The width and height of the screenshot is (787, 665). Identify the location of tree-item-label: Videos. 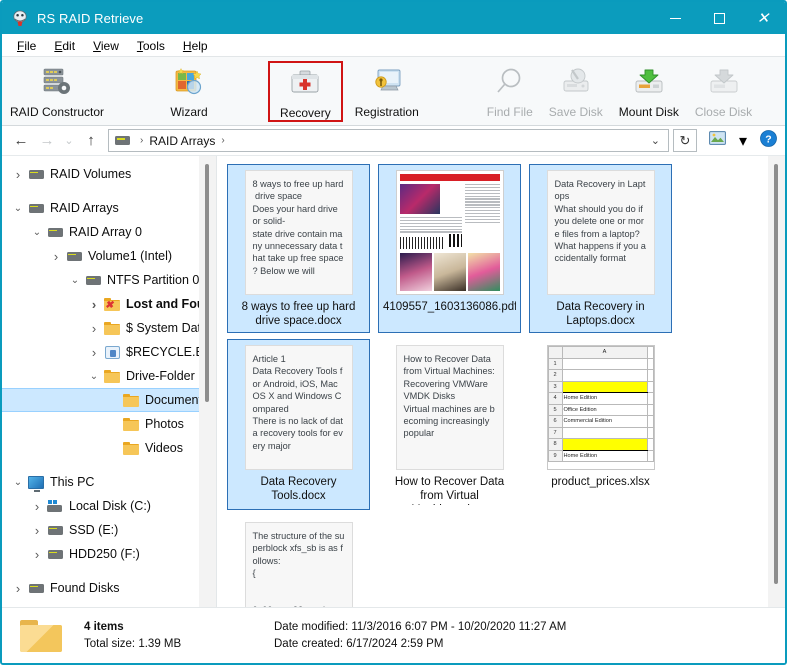
(164, 448).